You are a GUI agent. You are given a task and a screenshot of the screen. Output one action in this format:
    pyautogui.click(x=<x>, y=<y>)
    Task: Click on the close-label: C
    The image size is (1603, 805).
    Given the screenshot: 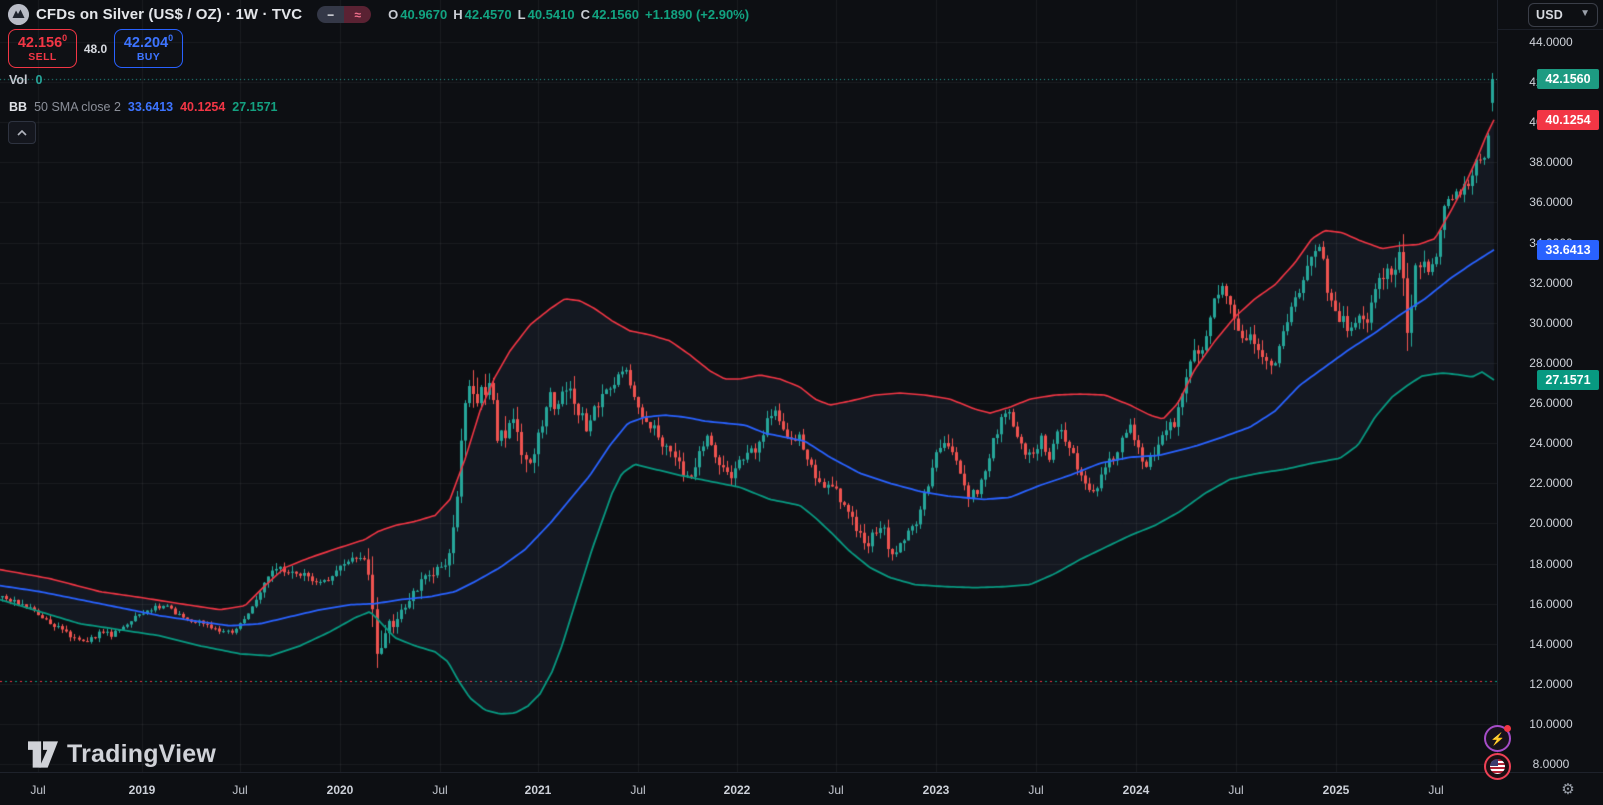 What is the action you would take?
    pyautogui.click(x=585, y=14)
    